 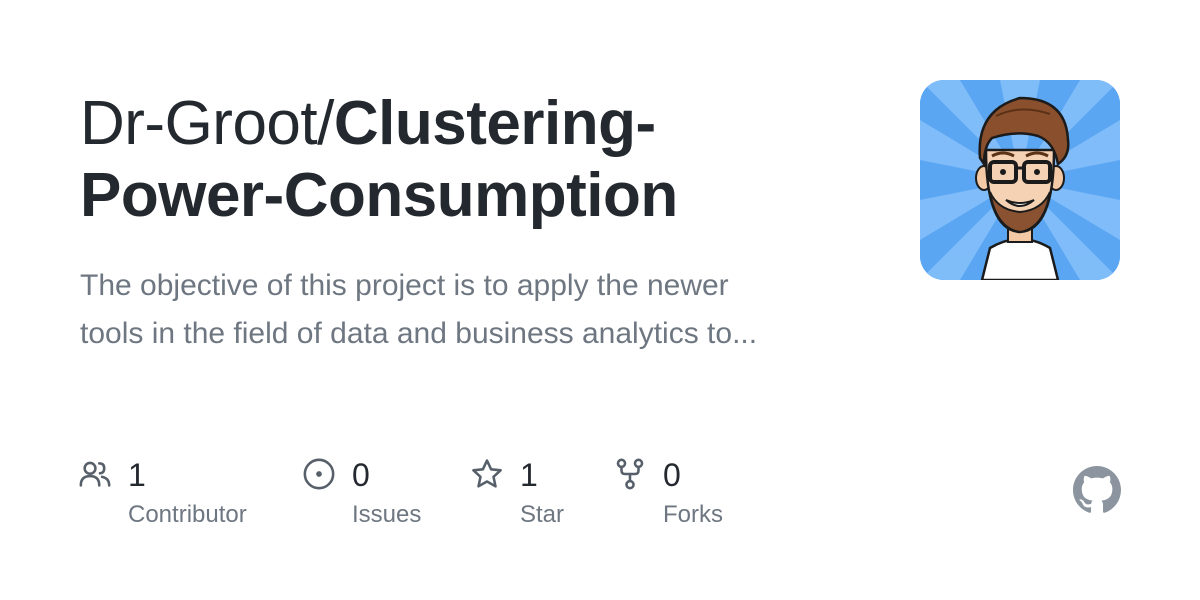 I want to click on forks-count: 0, so click(x=672, y=475).